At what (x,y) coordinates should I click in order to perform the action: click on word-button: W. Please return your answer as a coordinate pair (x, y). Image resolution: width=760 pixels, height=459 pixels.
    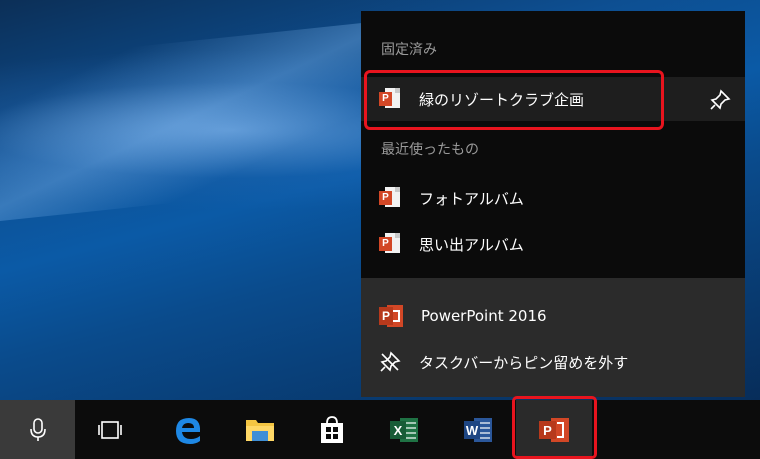
    Looking at the image, I should click on (478, 429).